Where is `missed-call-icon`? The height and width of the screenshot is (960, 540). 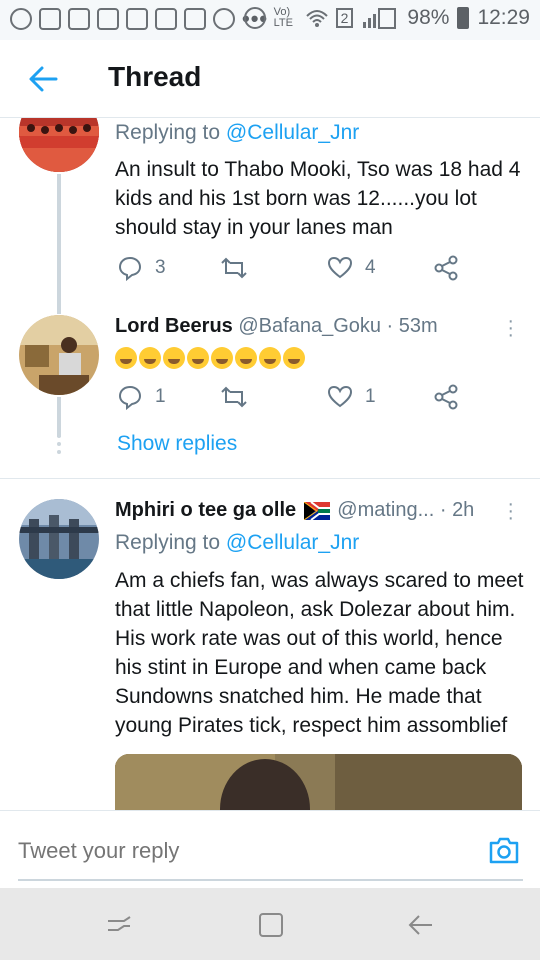
missed-call-icon is located at coordinates (50, 19).